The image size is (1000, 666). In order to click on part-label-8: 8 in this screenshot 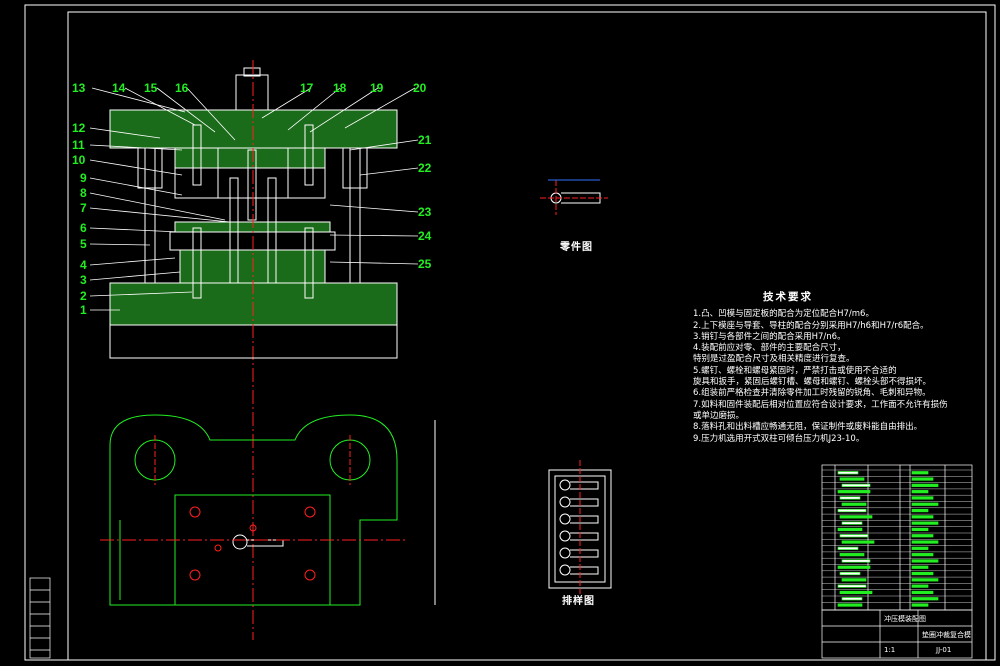, I will do `click(83, 193)`.